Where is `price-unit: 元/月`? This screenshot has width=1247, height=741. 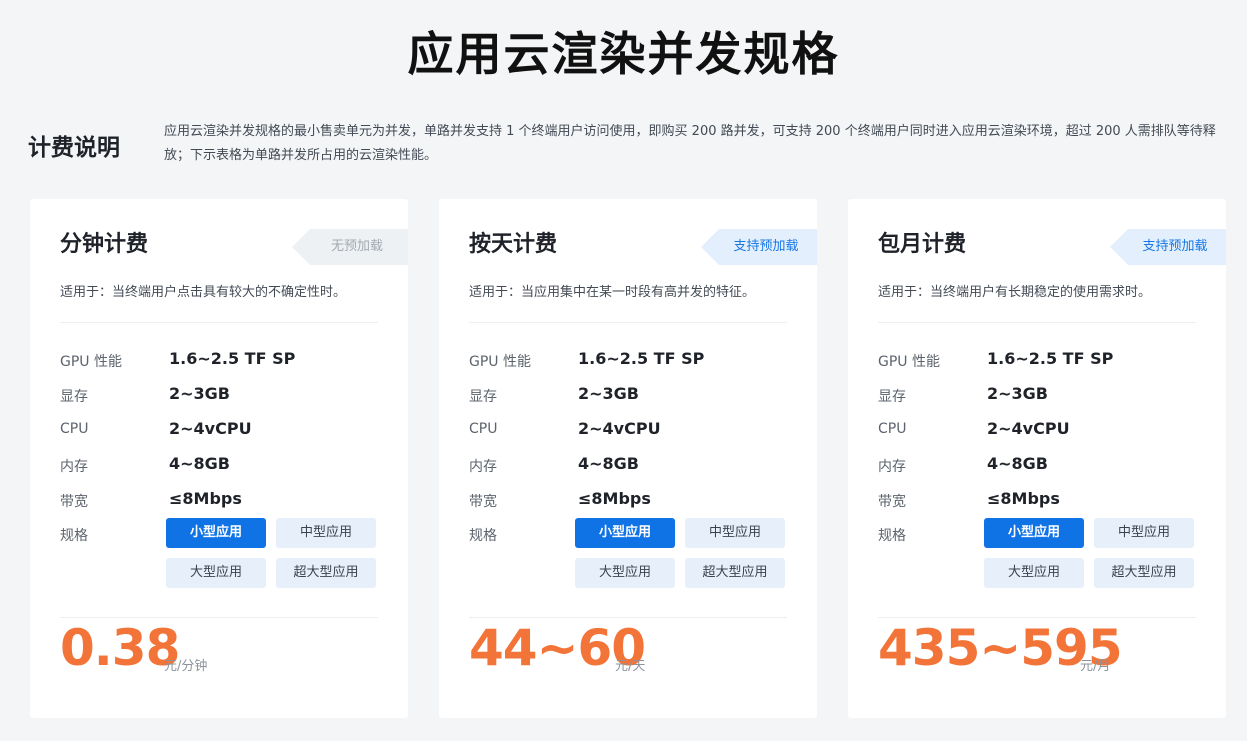 price-unit: 元/月 is located at coordinates (1095, 666).